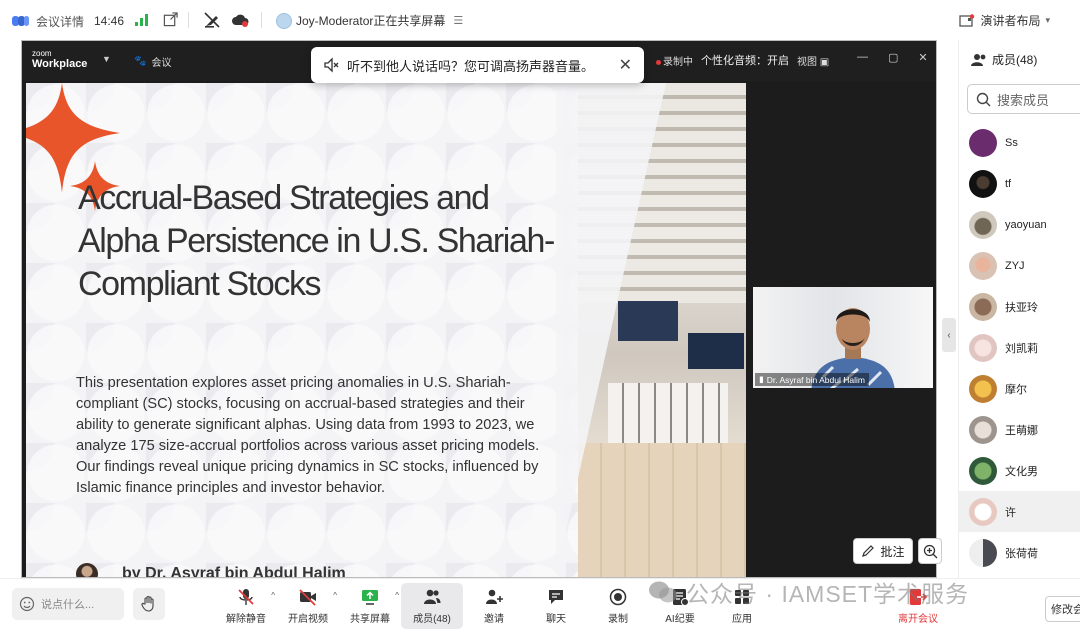 The image size is (1080, 633). I want to click on slide-diagonal, so click(611, 330).